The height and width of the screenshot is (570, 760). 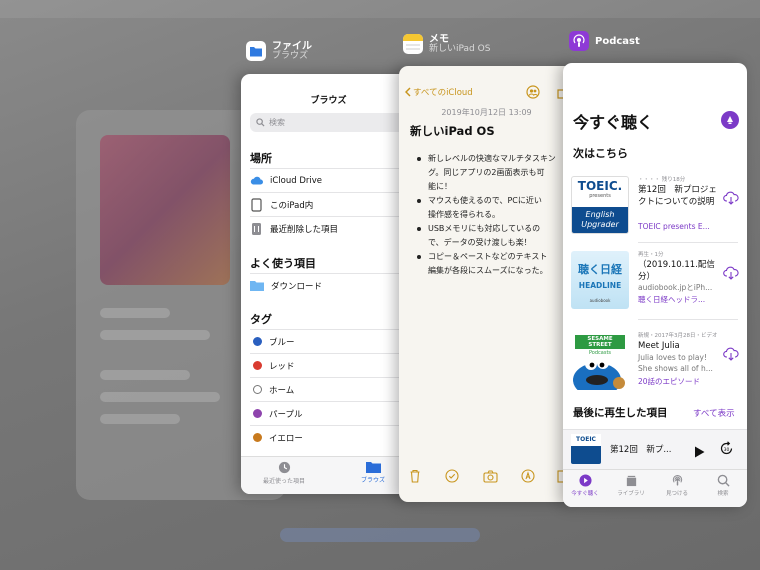 I want to click on checklist-icon, so click(x=452, y=477).